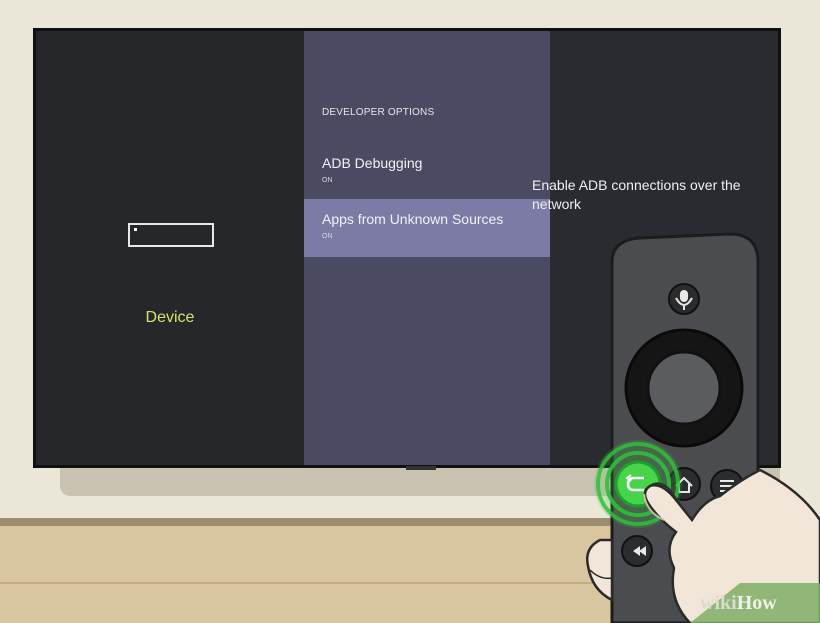 The width and height of the screenshot is (820, 623). What do you see at coordinates (684, 388) in the screenshot?
I see `navigation-ring` at bounding box center [684, 388].